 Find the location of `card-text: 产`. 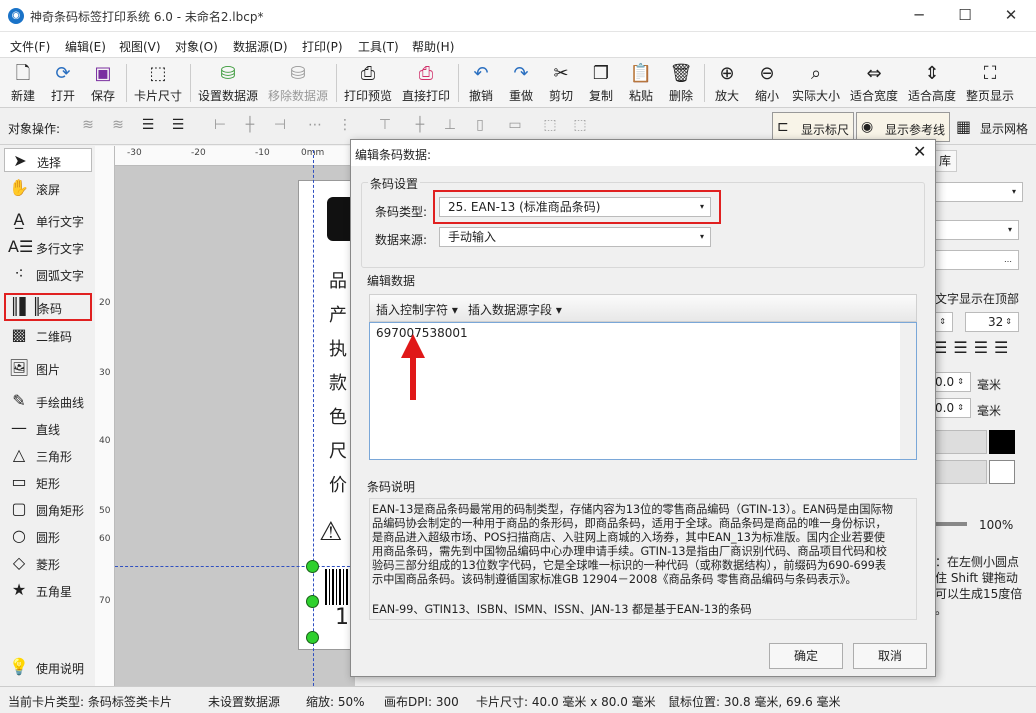

card-text: 产 is located at coordinates (338, 314).